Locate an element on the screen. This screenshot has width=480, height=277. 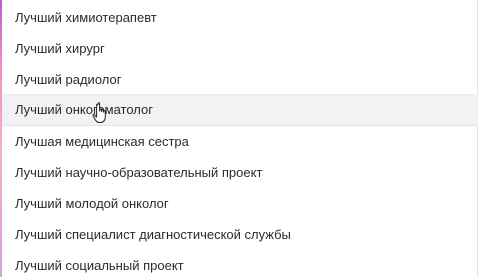
option-best-radiologist: Лучший радиолог is located at coordinates (240, 79).